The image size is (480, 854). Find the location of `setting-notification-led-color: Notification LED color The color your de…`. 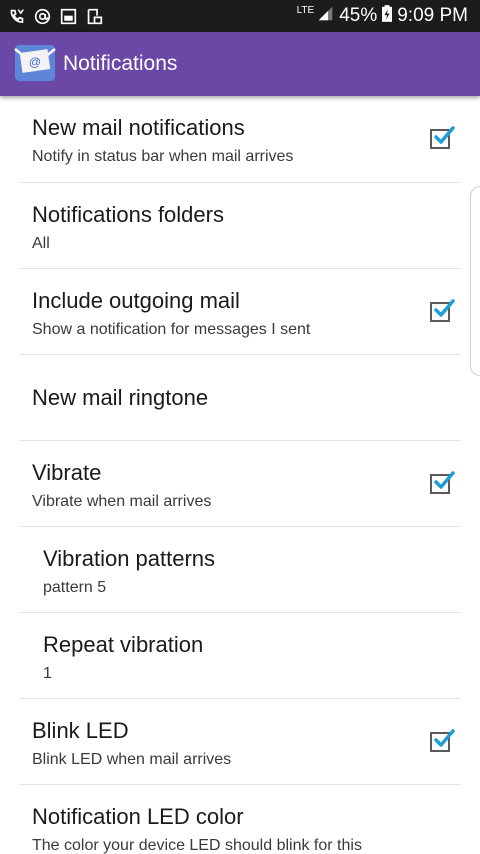

setting-notification-led-color: Notification LED color The color your de… is located at coordinates (240, 819).